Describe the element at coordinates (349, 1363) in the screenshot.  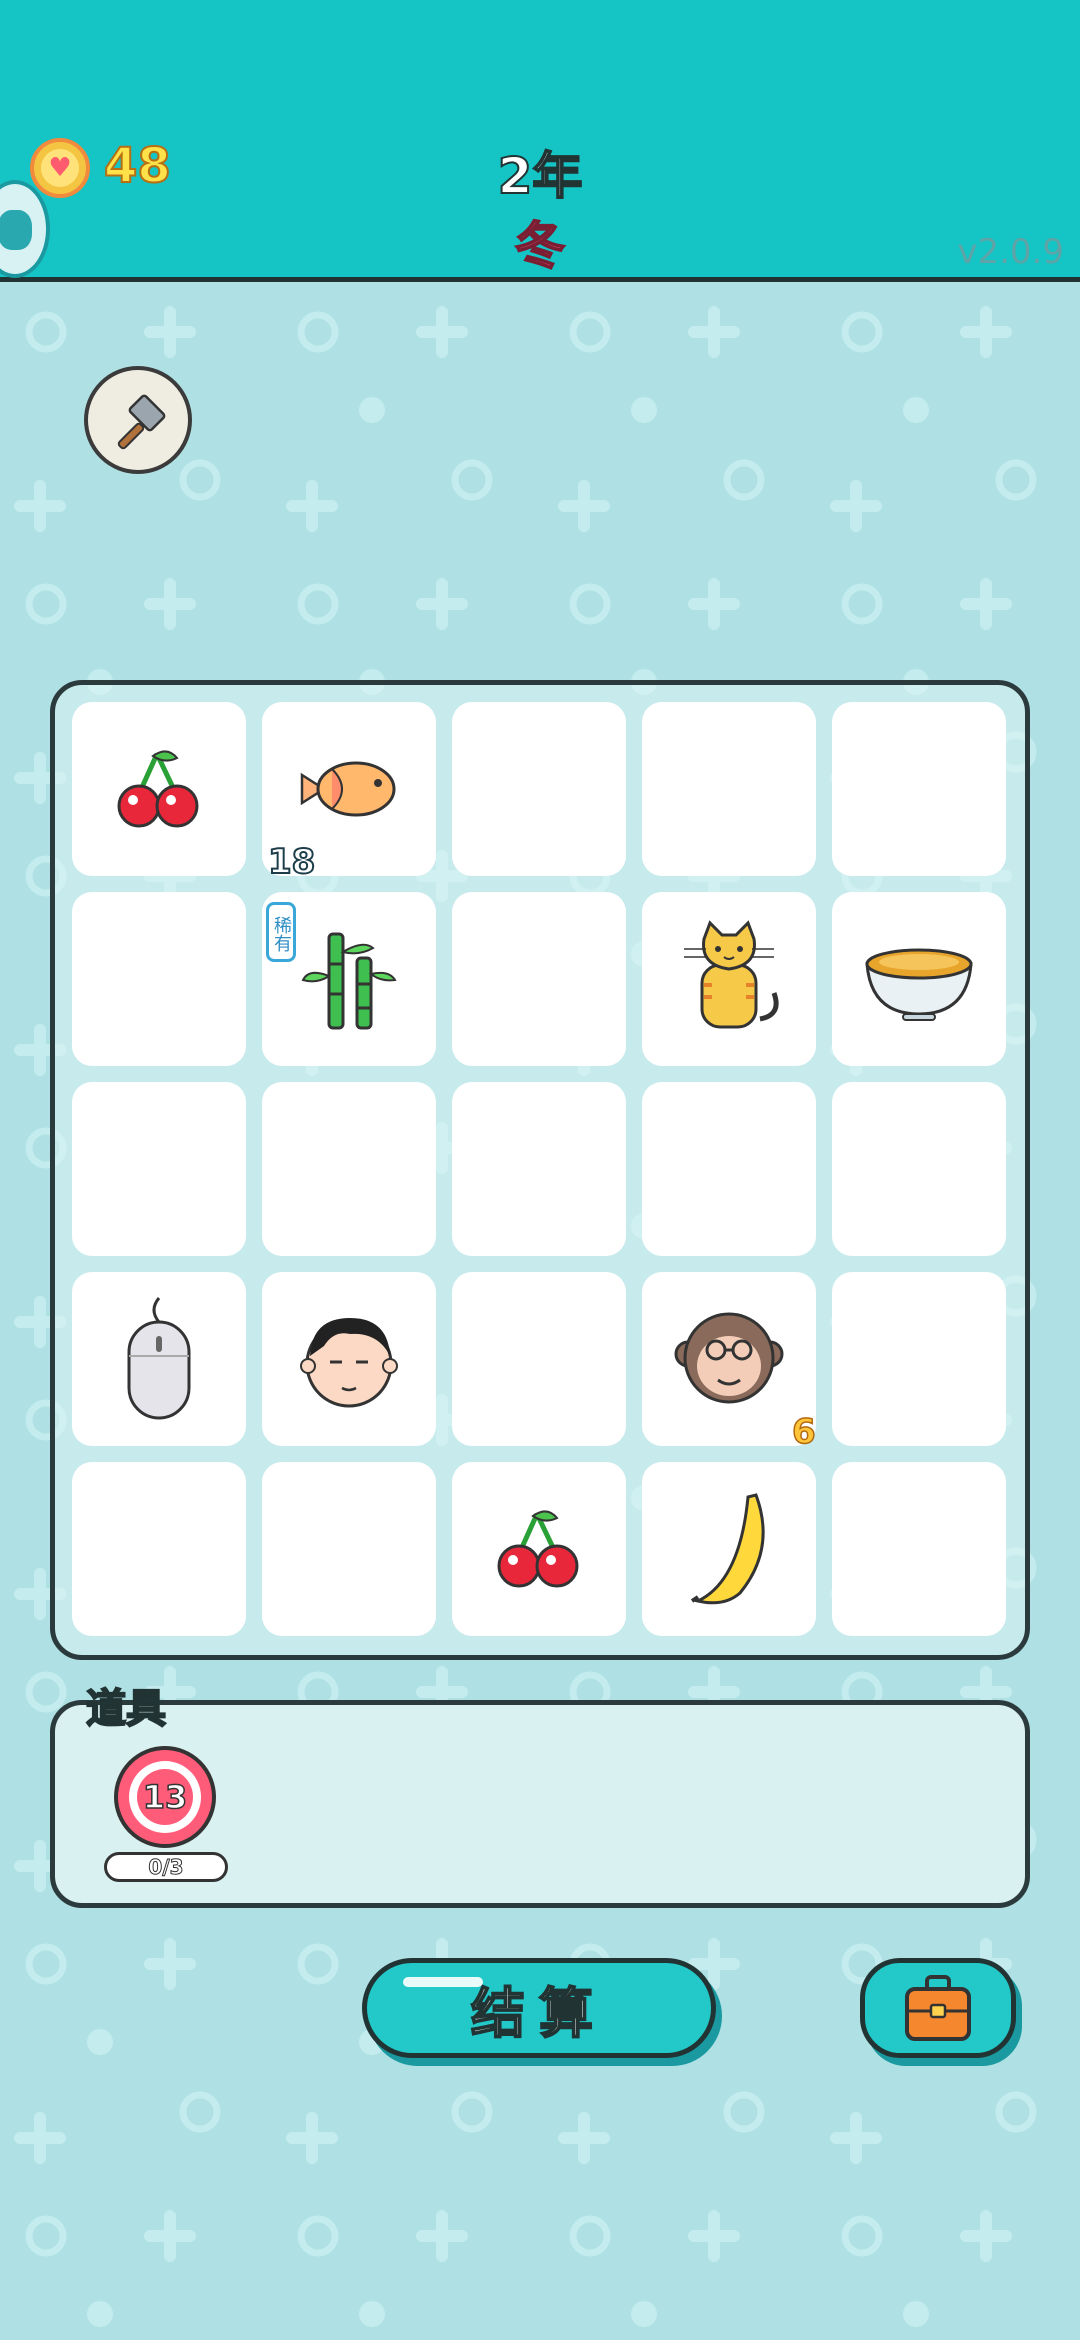
I see `man-face-icon` at that location.